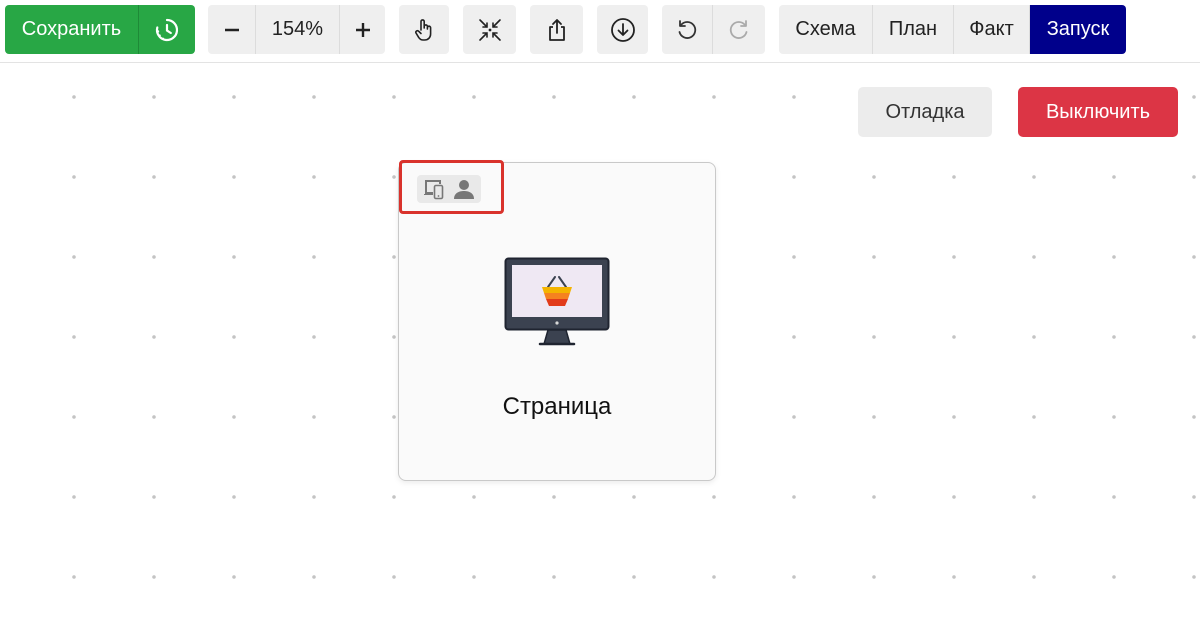 This screenshot has width=1200, height=631. I want to click on tab-plan: План, so click(913, 29).